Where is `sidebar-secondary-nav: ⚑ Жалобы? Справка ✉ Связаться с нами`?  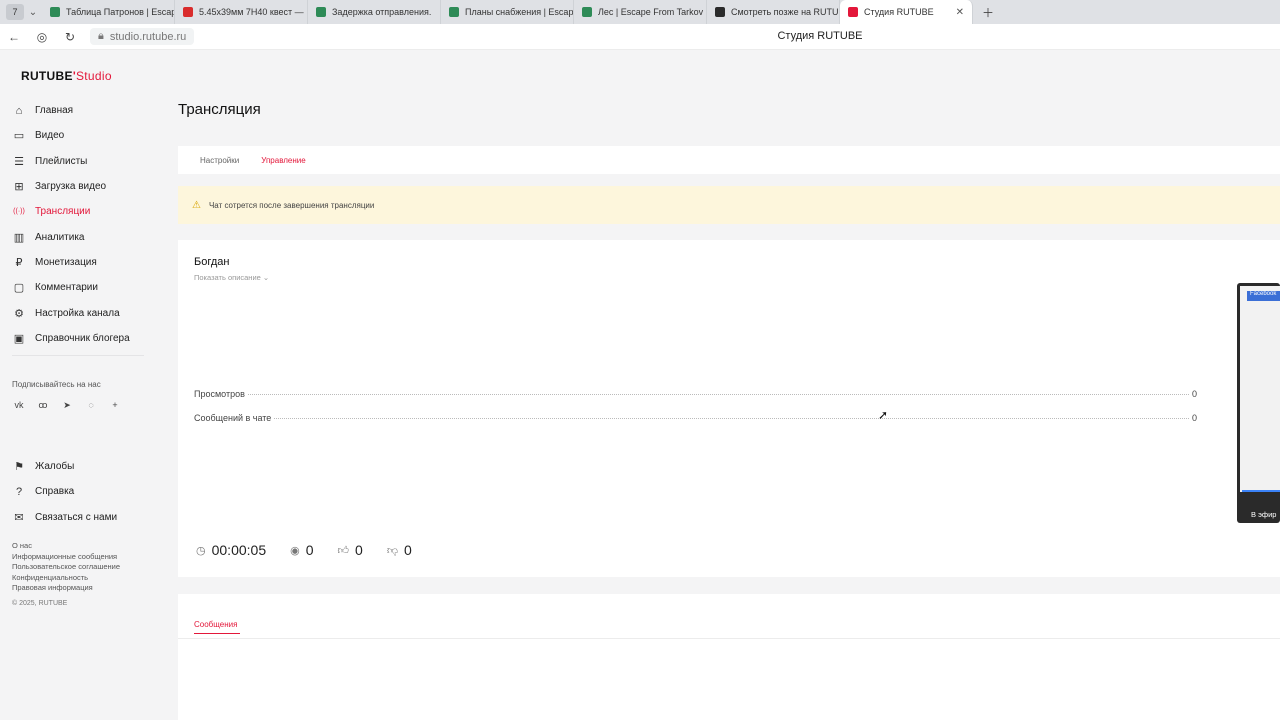 sidebar-secondary-nav: ⚑ Жалобы? Справка ✉ Связаться с нами is located at coordinates (81, 492).